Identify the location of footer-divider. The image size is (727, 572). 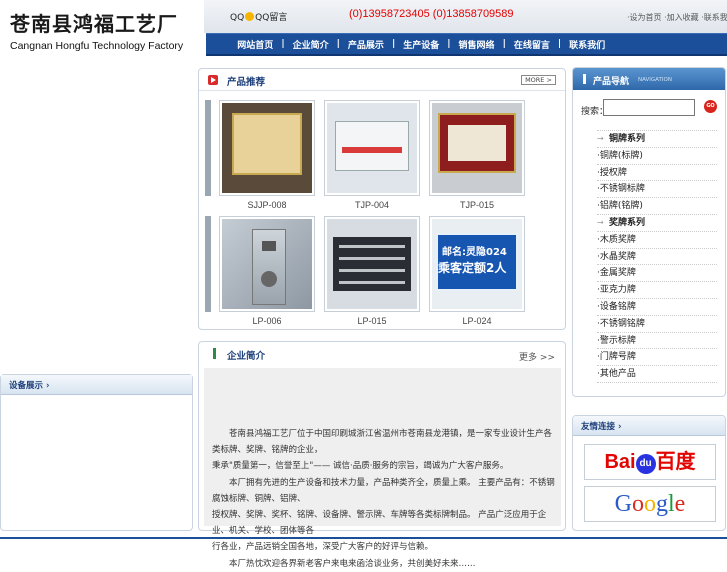
(363, 538).